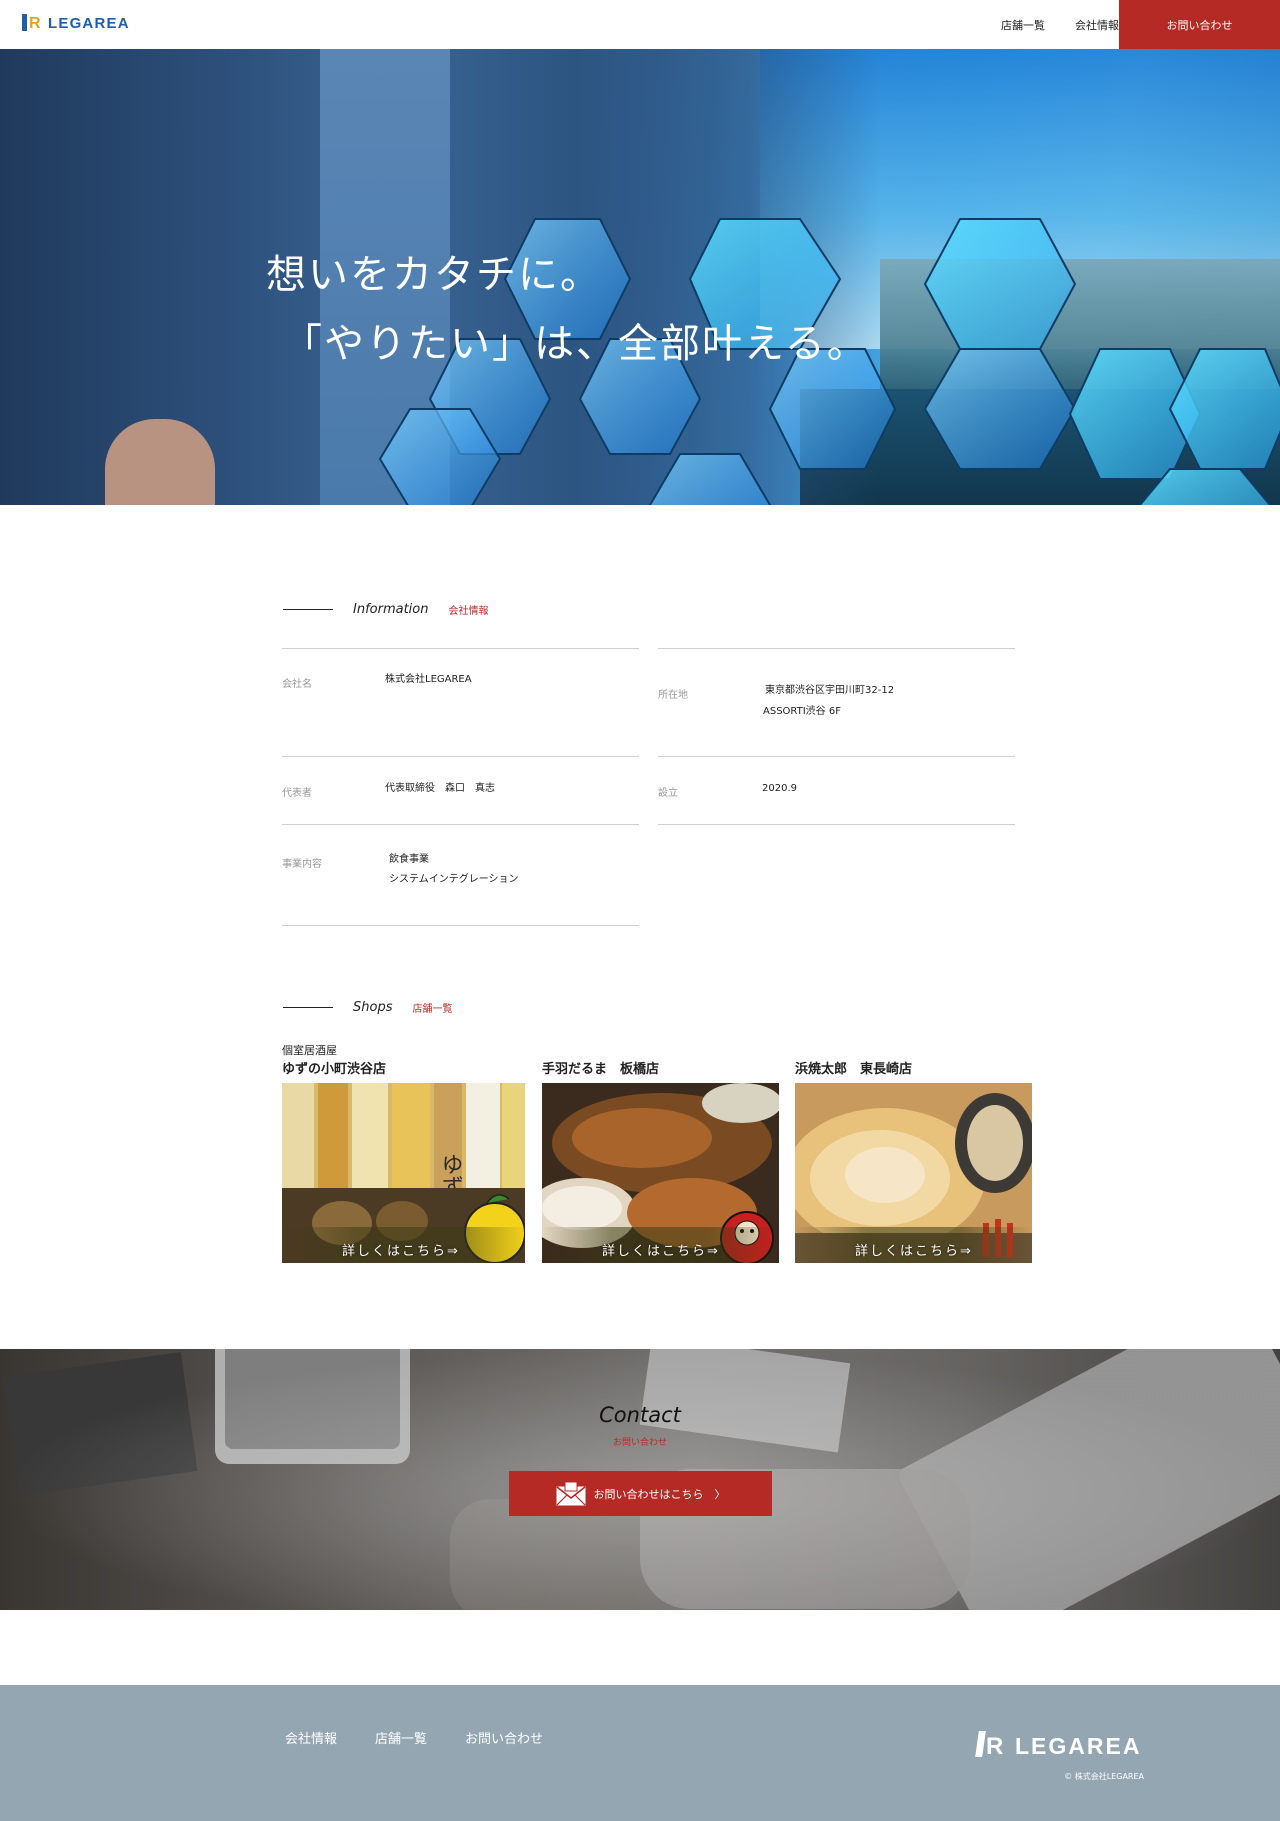  What do you see at coordinates (659, 1494) in the screenshot?
I see `contact-button-label: お問い合わせはこちら 〉` at bounding box center [659, 1494].